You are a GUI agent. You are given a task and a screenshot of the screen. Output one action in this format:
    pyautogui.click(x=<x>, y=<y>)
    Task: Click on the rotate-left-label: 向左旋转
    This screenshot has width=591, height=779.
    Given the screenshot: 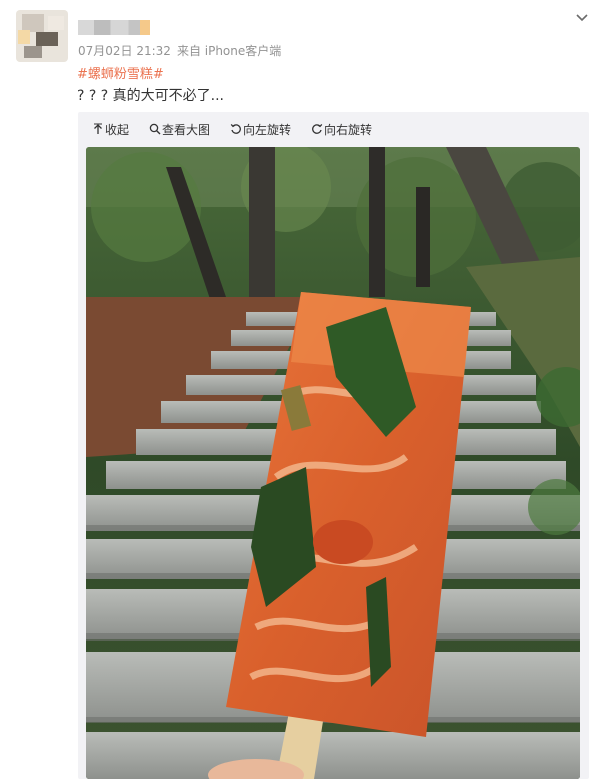 What is the action you would take?
    pyautogui.click(x=267, y=129)
    